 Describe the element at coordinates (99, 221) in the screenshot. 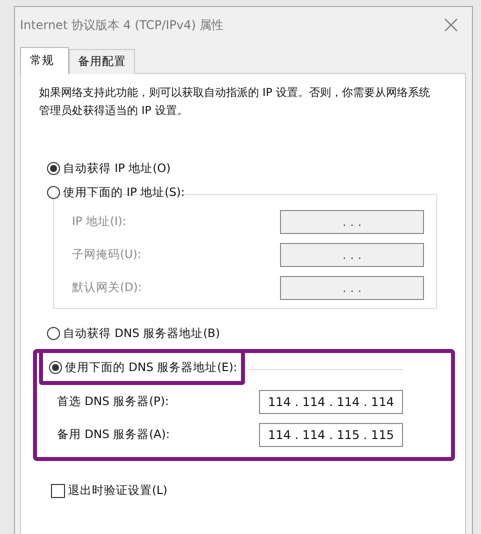

I see `field-label: IP 地址(I):` at that location.